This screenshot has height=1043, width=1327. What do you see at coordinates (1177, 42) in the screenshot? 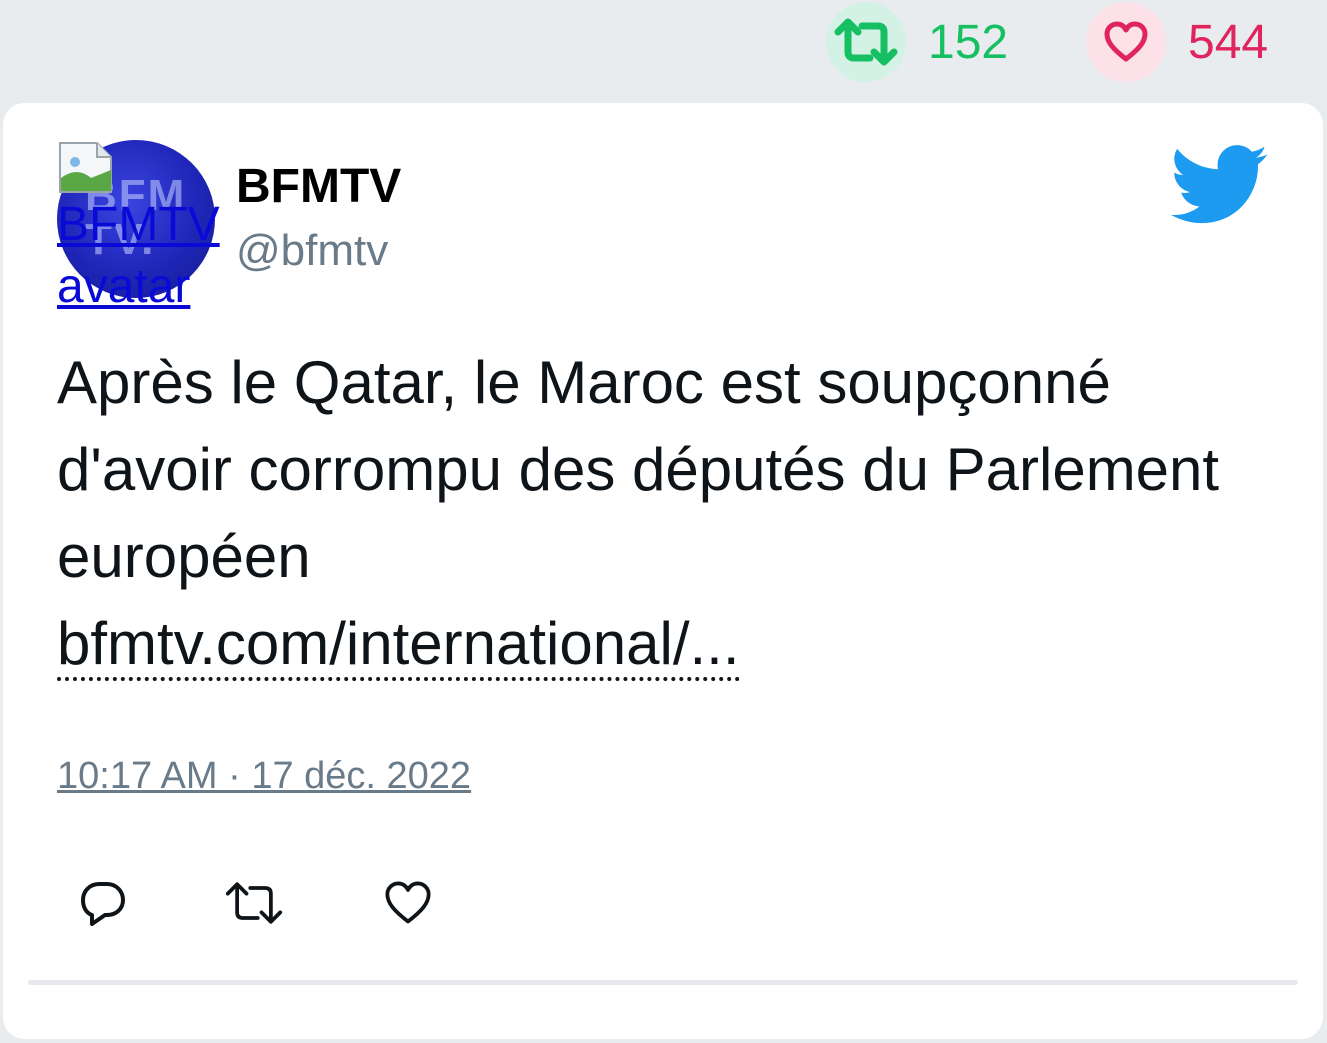
I see `like-stat: 544` at bounding box center [1177, 42].